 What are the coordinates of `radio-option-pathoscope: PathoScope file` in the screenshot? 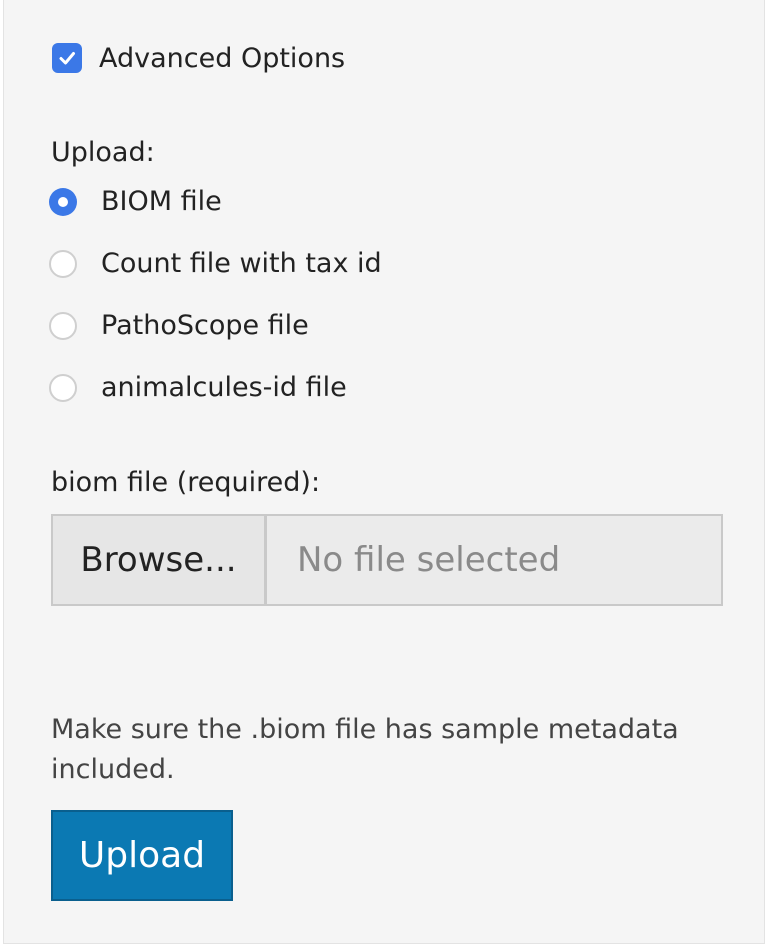 It's located at (179, 326).